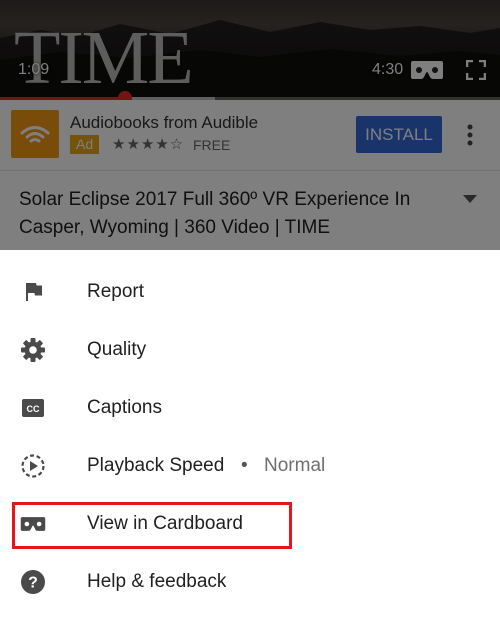  Describe the element at coordinates (124, 407) in the screenshot. I see `menu-item-label: Captions` at that location.